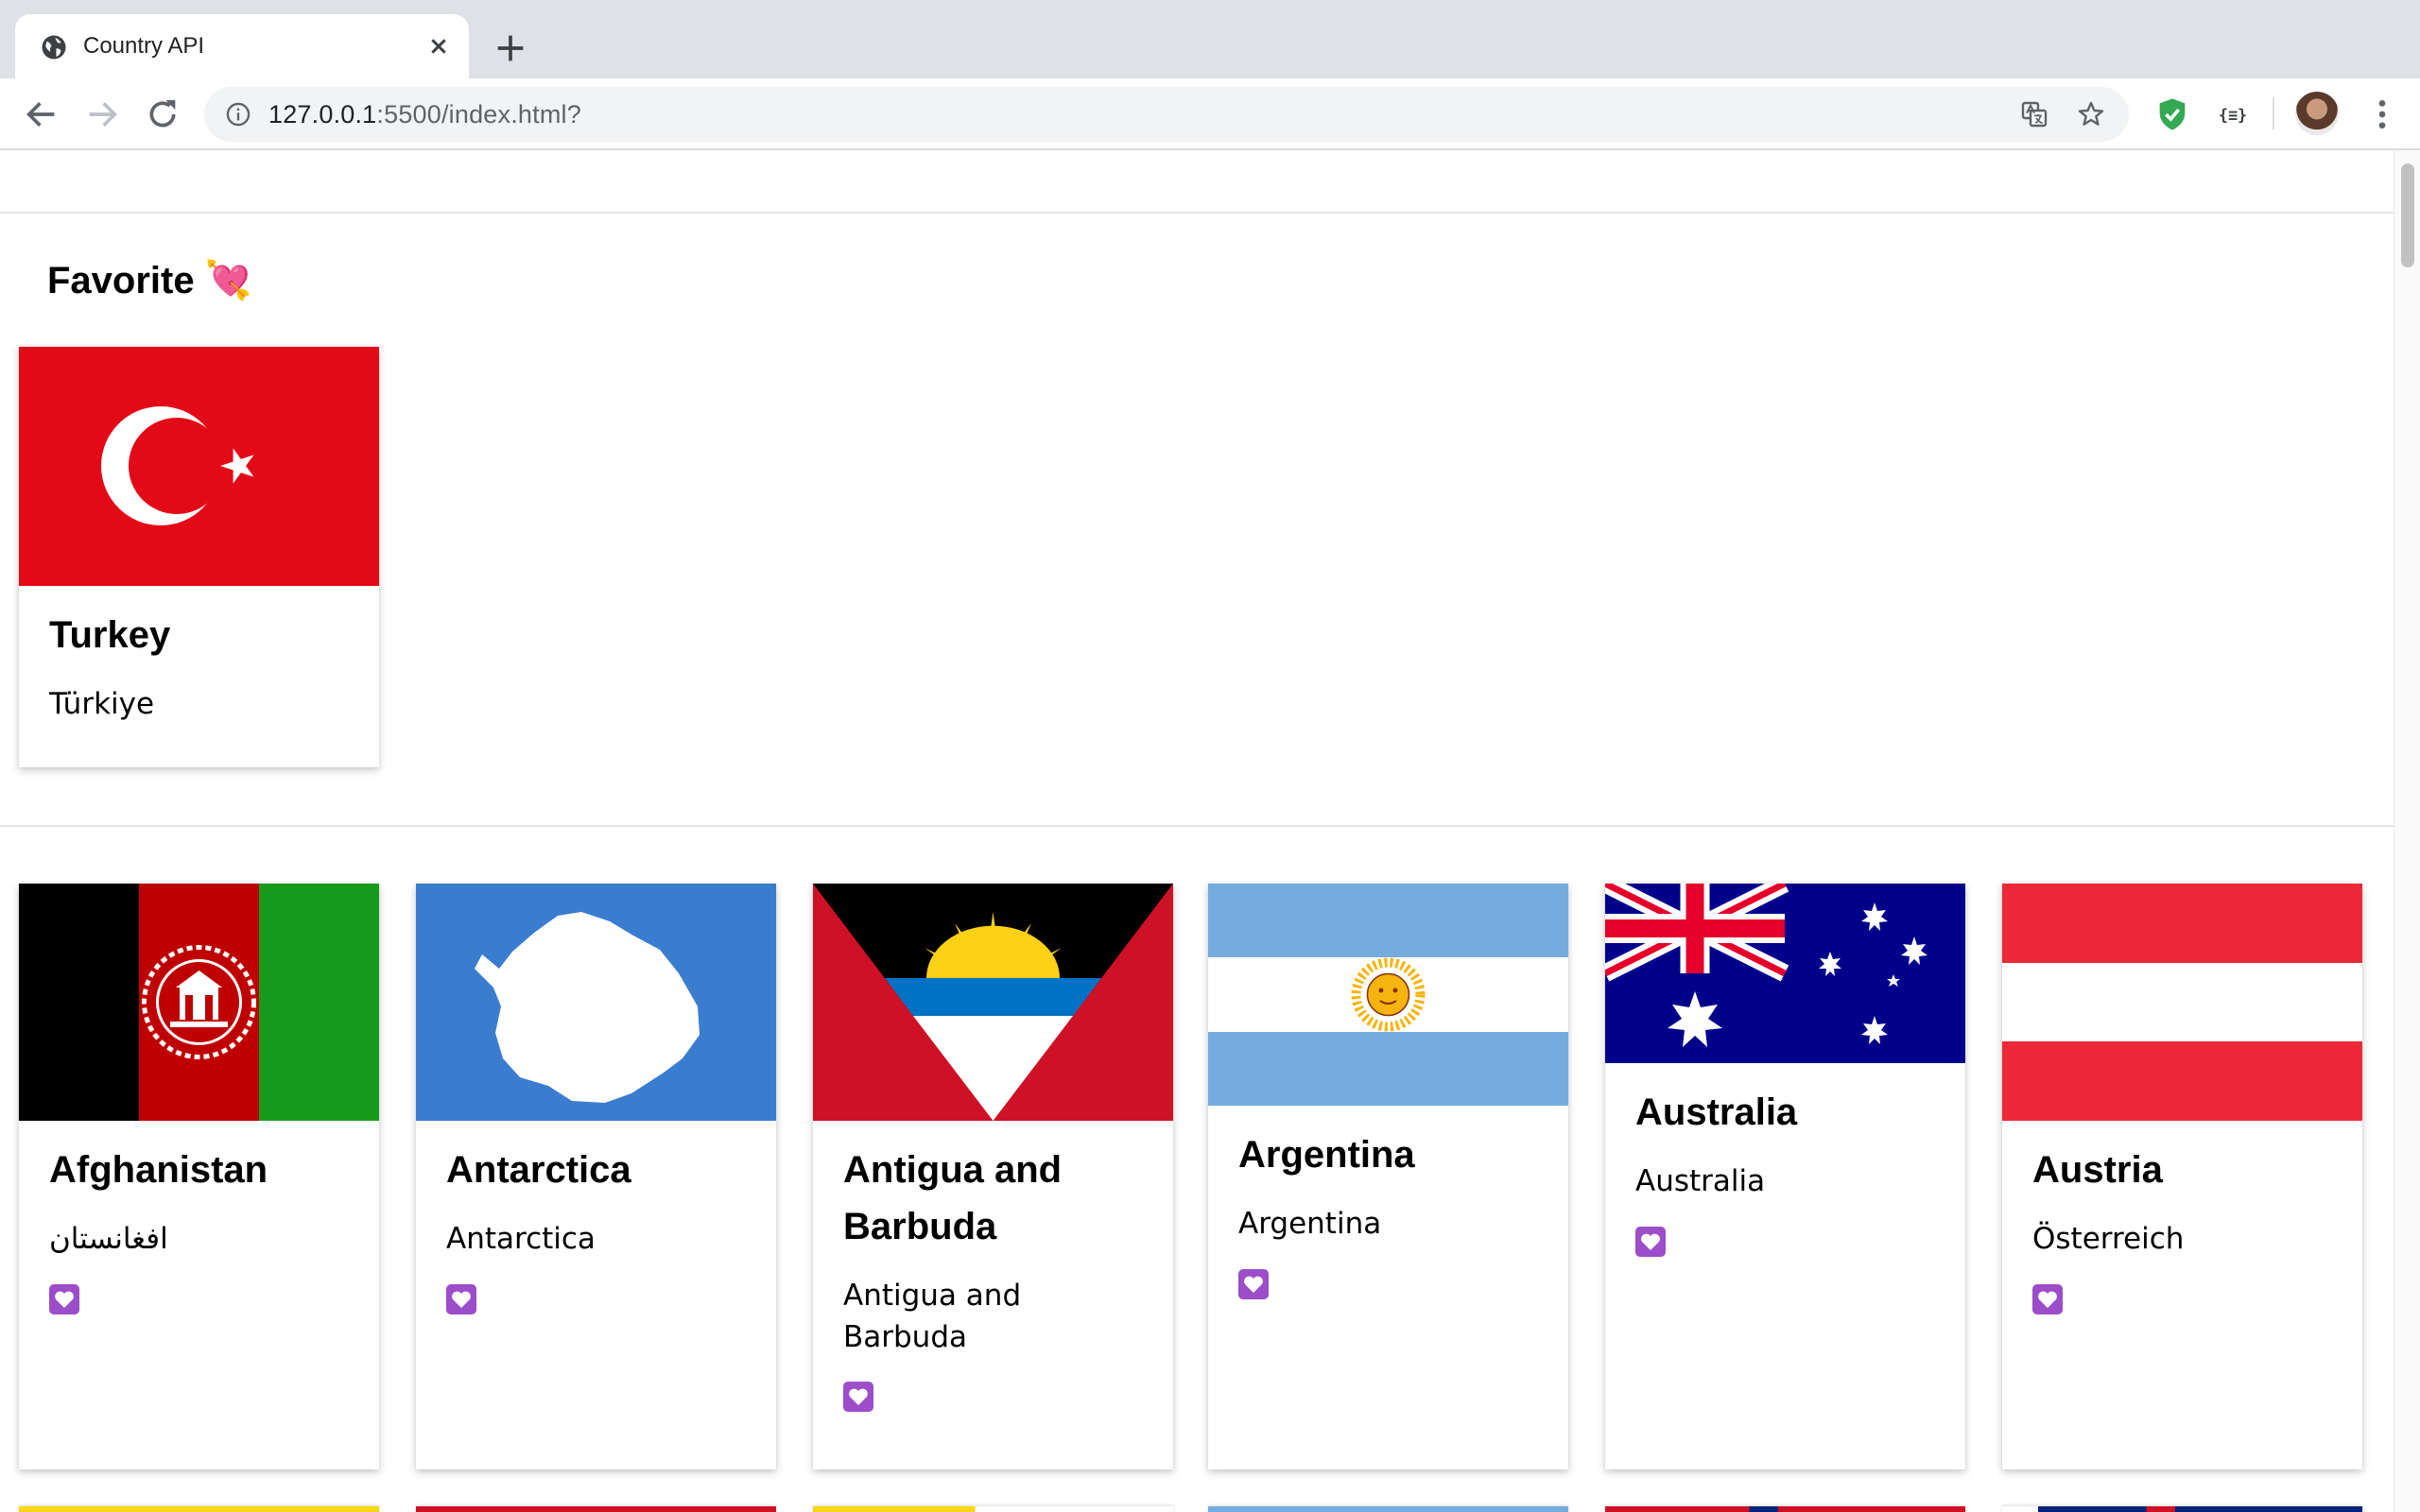  Describe the element at coordinates (2182, 1176) in the screenshot. I see `country-card-austria: Austria Österreich` at that location.